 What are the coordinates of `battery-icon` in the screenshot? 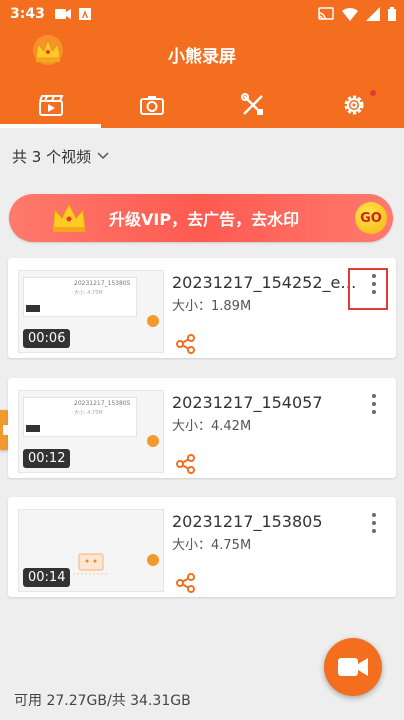 It's located at (392, 14).